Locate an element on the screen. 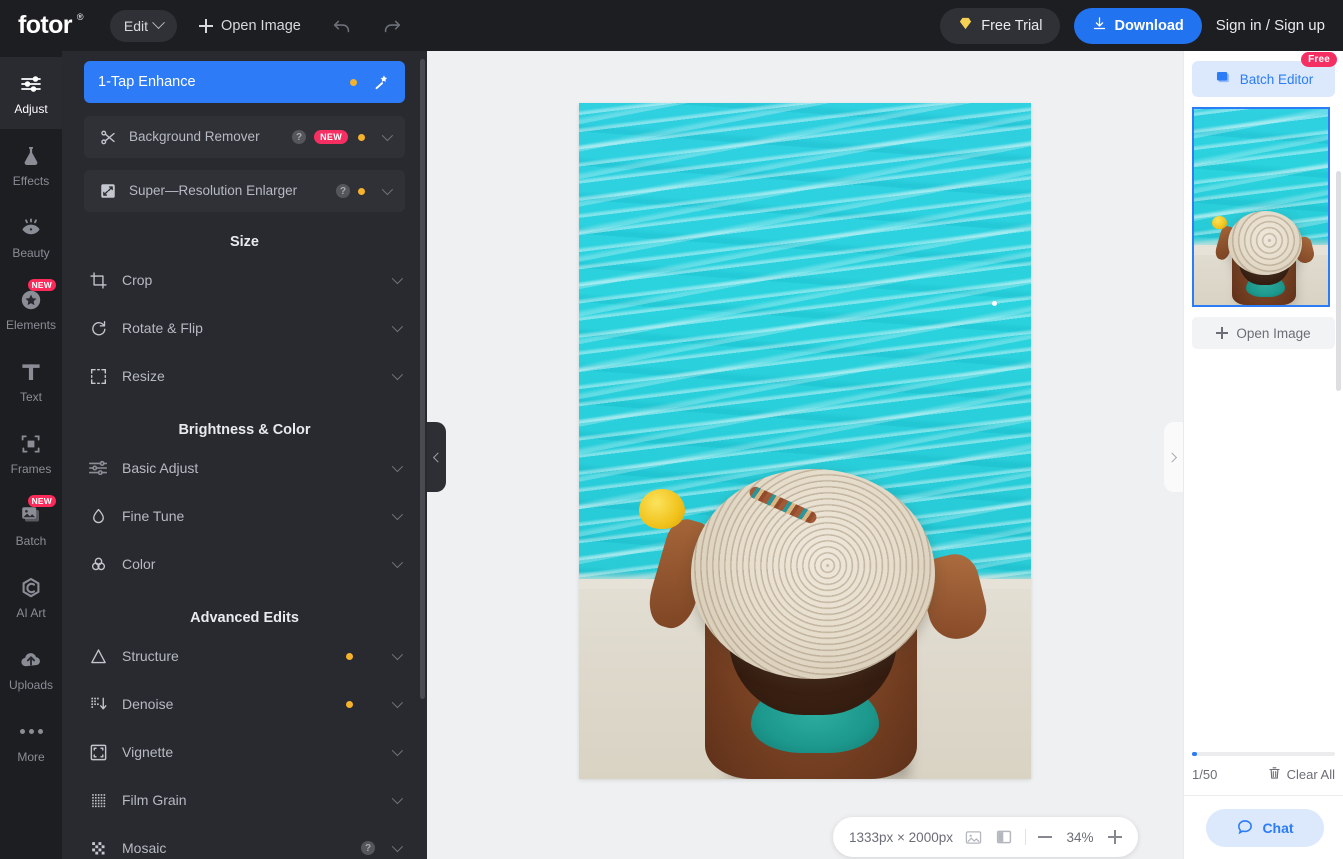  logo-text: fotor is located at coordinates (45, 25).